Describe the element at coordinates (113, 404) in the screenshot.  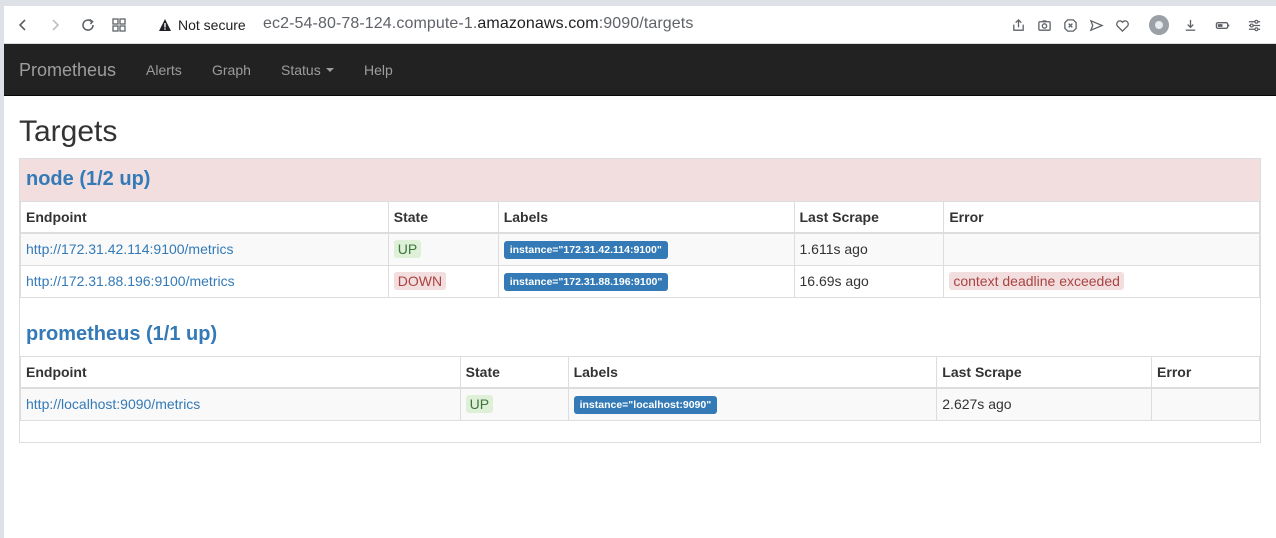
I see `endpoint-link: http://localhost:9090/metrics` at that location.